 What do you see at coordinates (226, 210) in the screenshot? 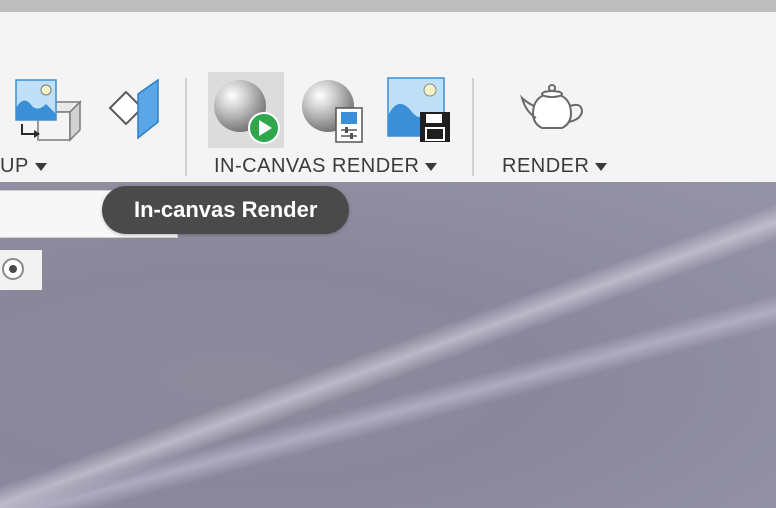
I see `tooltip: In-canvas Render` at bounding box center [226, 210].